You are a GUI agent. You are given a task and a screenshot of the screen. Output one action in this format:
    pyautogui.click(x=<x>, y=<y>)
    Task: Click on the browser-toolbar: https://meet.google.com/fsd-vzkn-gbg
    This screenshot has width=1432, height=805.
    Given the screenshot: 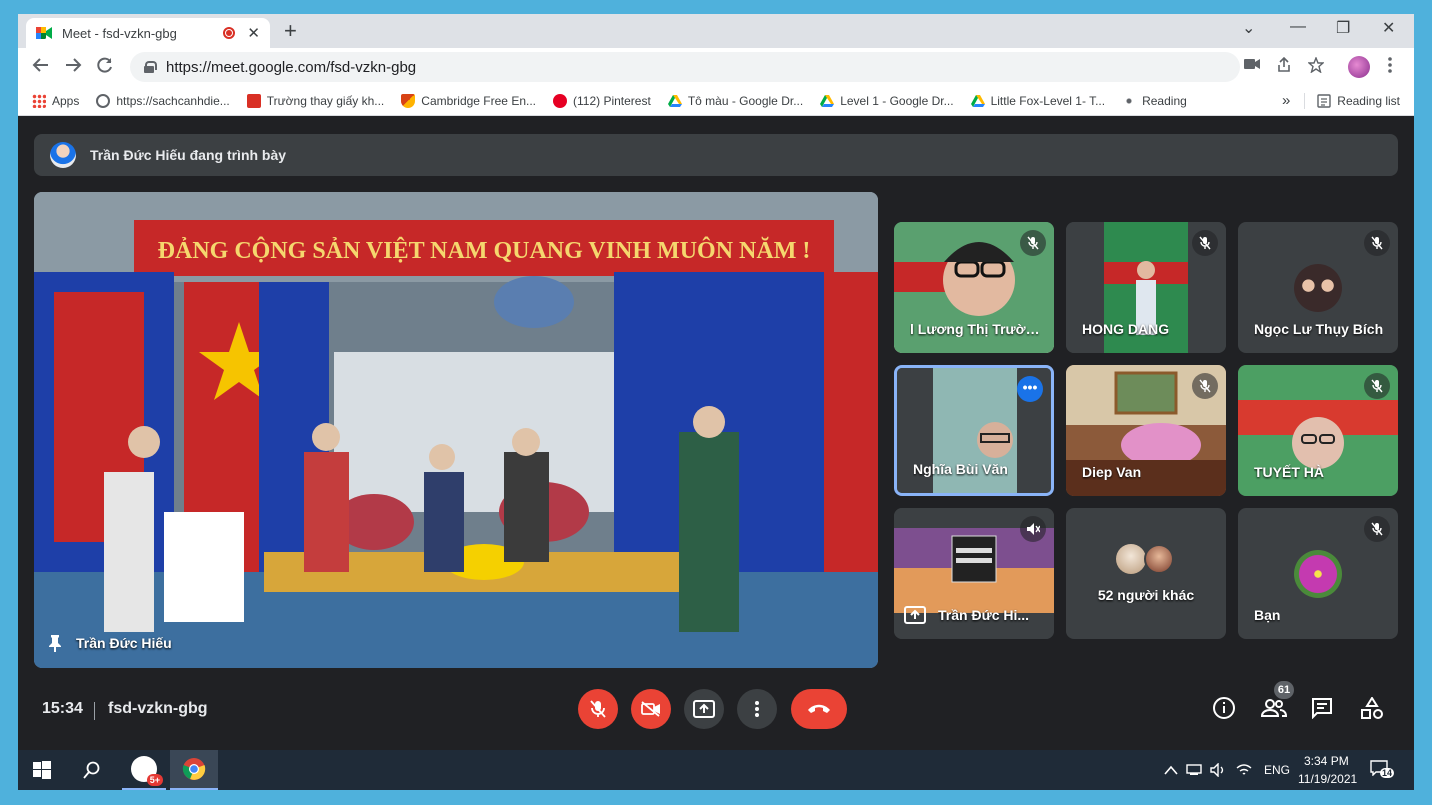 What is the action you would take?
    pyautogui.click(x=716, y=67)
    